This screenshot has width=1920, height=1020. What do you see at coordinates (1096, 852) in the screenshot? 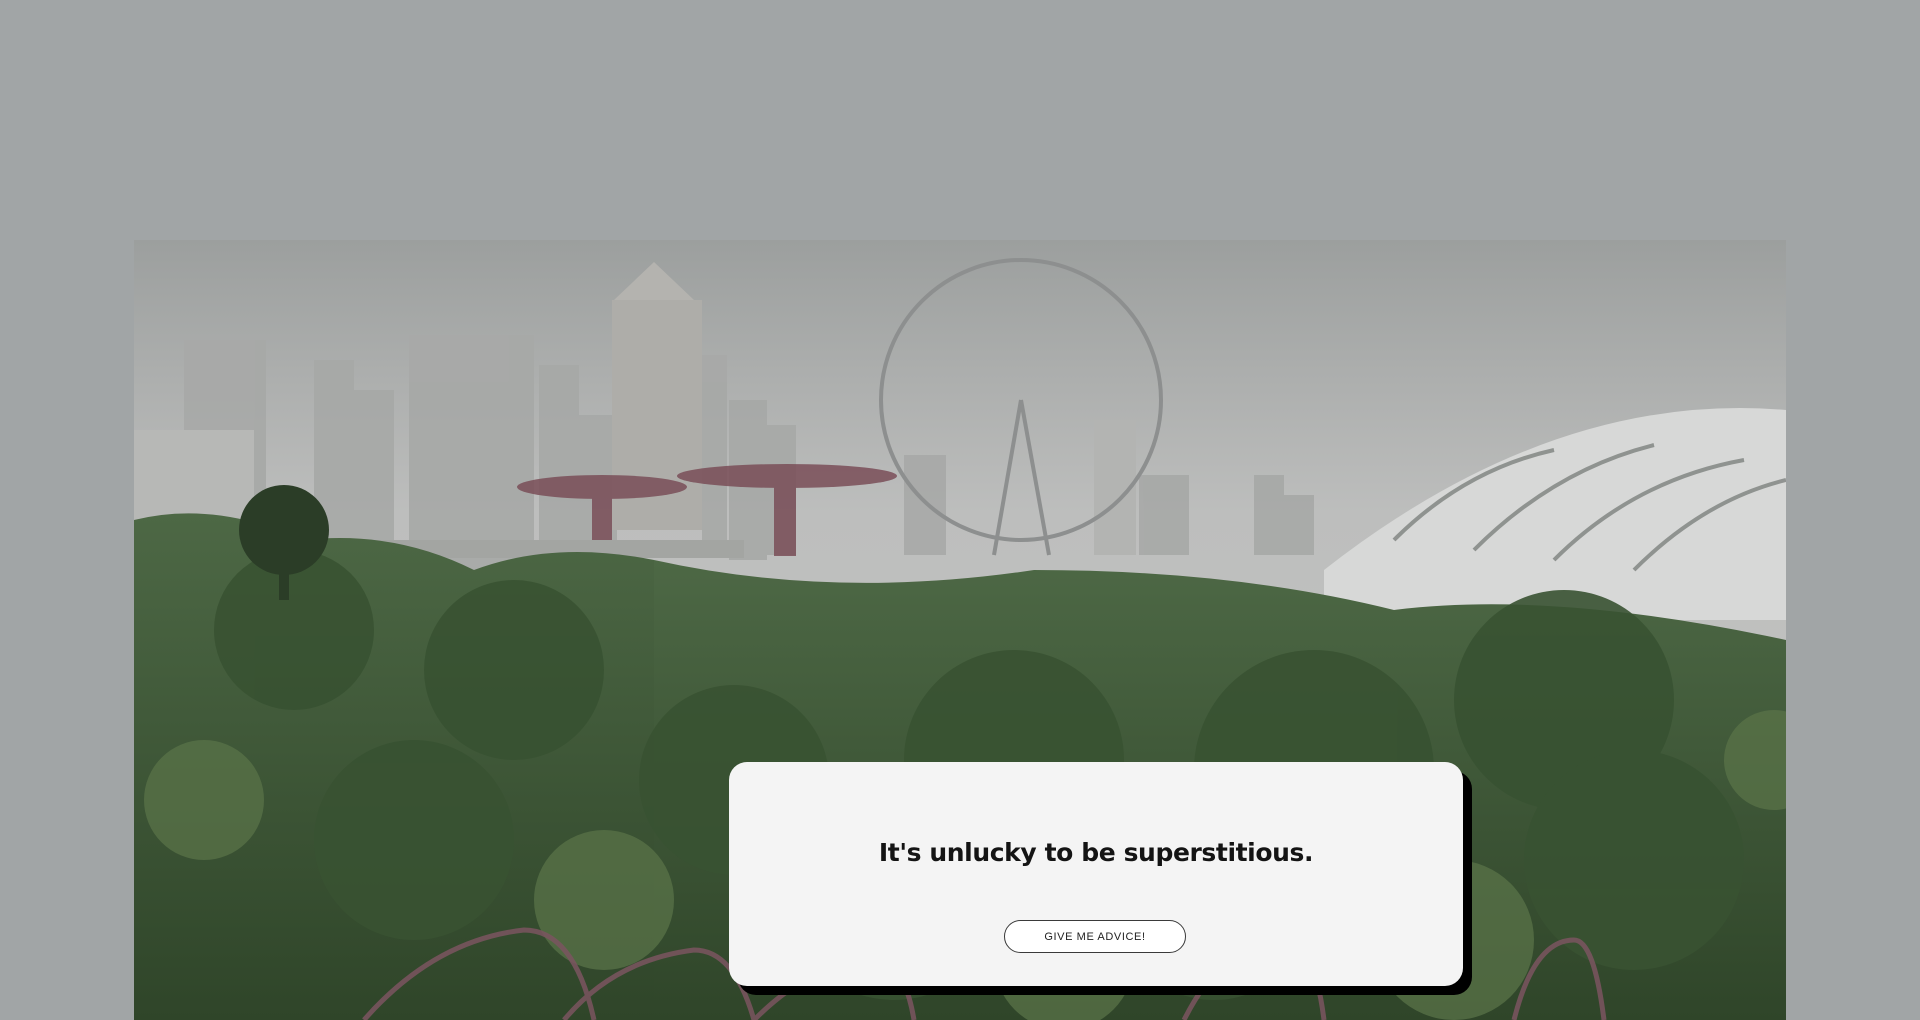
I see `advice-quote: It's unlucky to be superstitious.` at bounding box center [1096, 852].